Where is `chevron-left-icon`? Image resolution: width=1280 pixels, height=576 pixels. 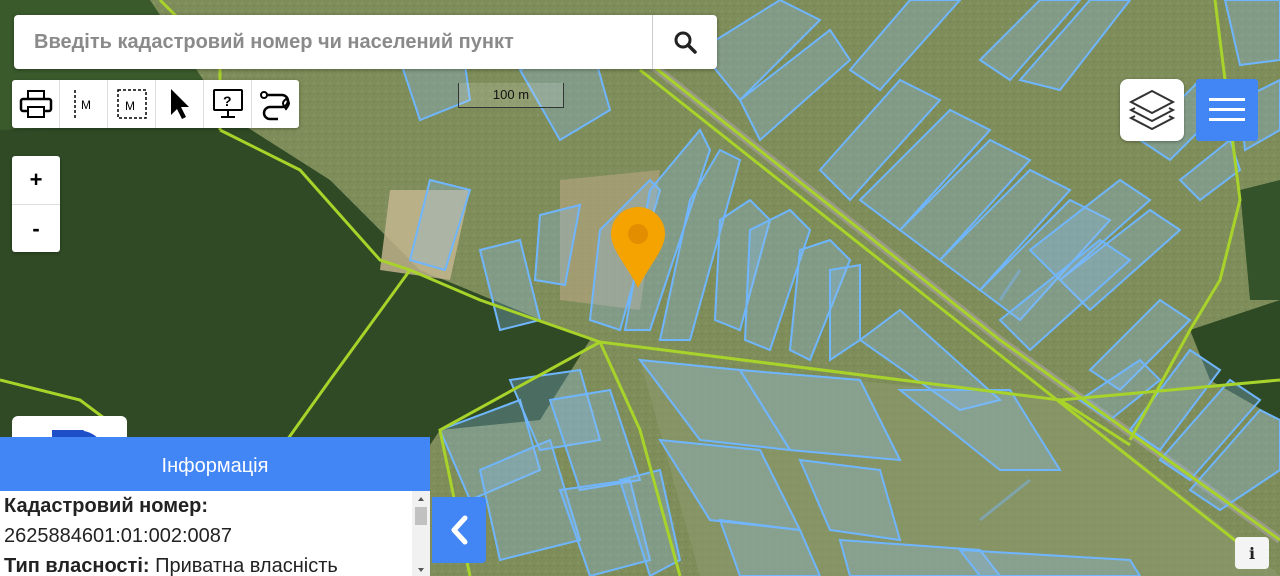 chevron-left-icon is located at coordinates (459, 530).